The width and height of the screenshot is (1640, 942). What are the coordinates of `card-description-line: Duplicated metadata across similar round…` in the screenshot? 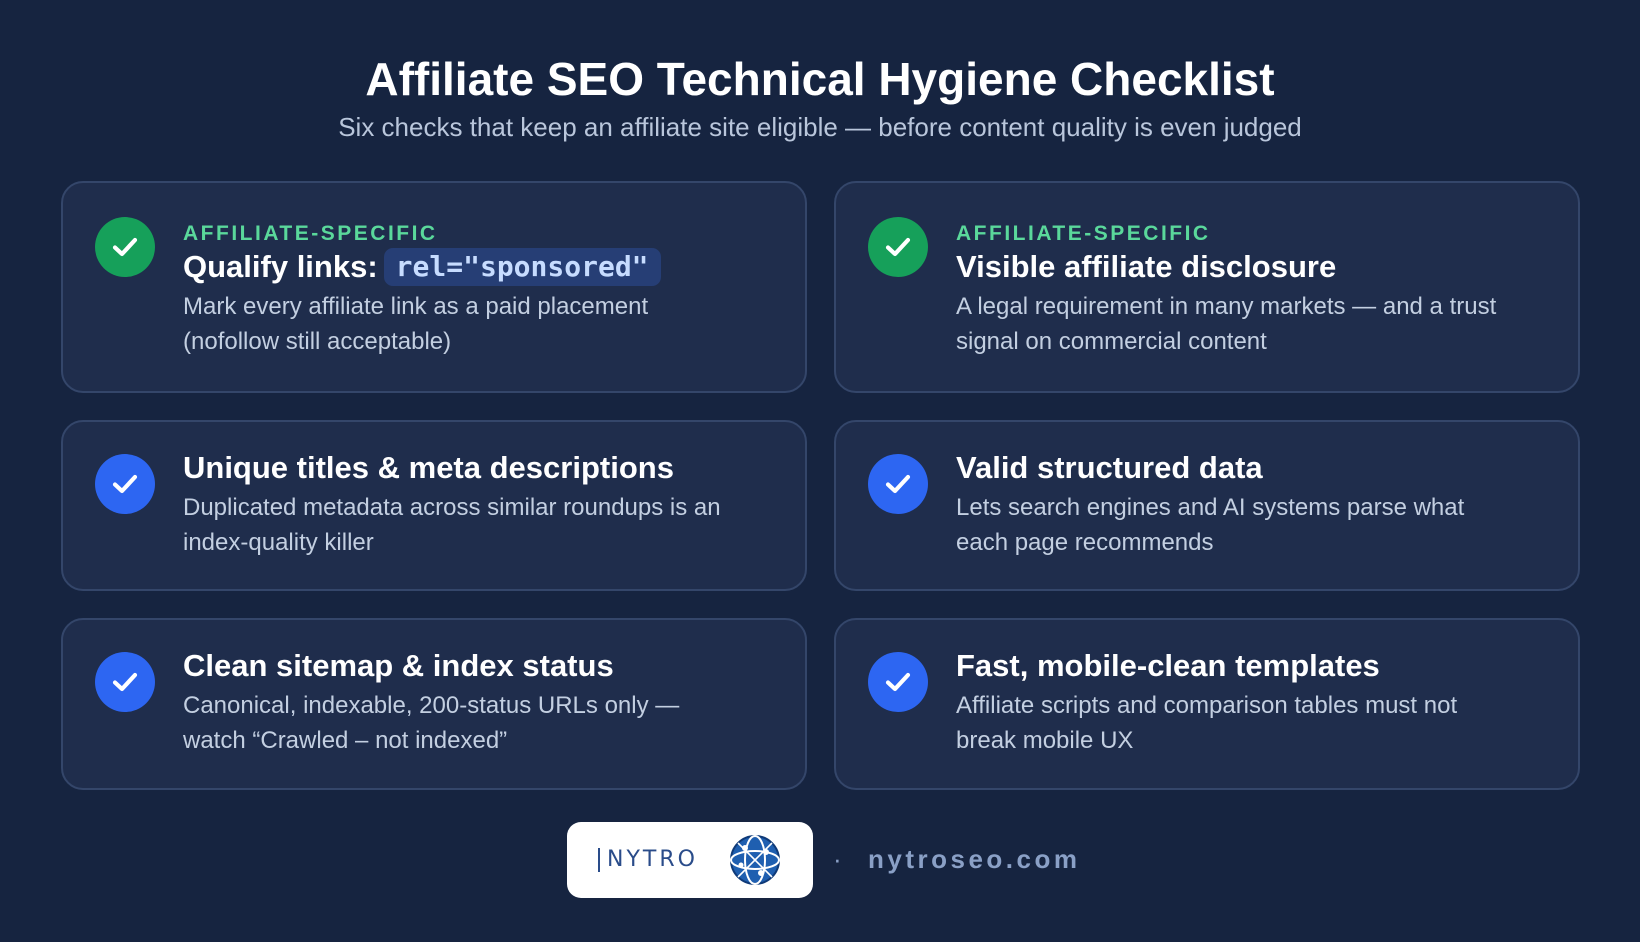 It's located at (452, 507).